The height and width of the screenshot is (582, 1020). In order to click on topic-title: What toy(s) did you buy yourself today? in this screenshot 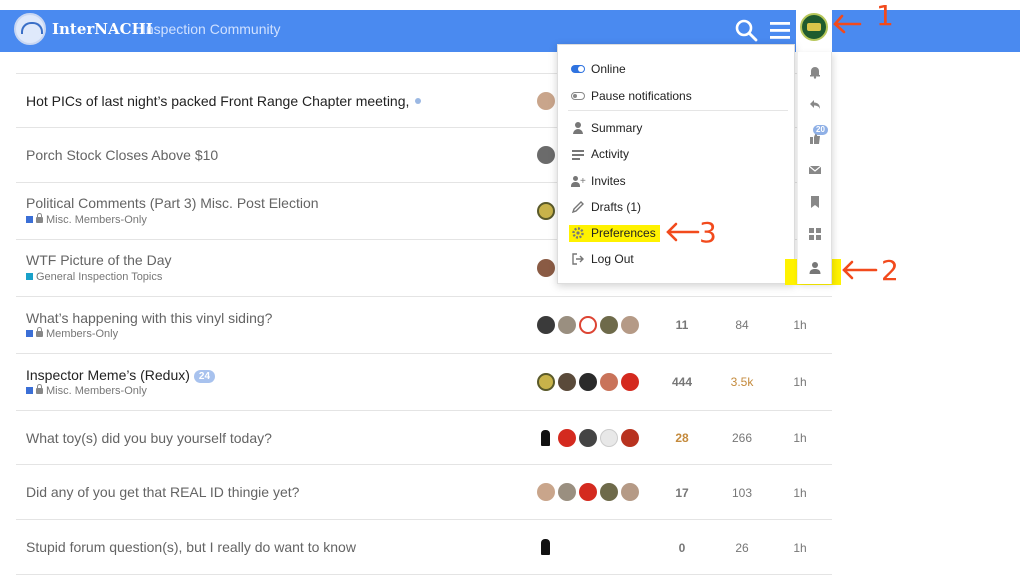, I will do `click(149, 438)`.